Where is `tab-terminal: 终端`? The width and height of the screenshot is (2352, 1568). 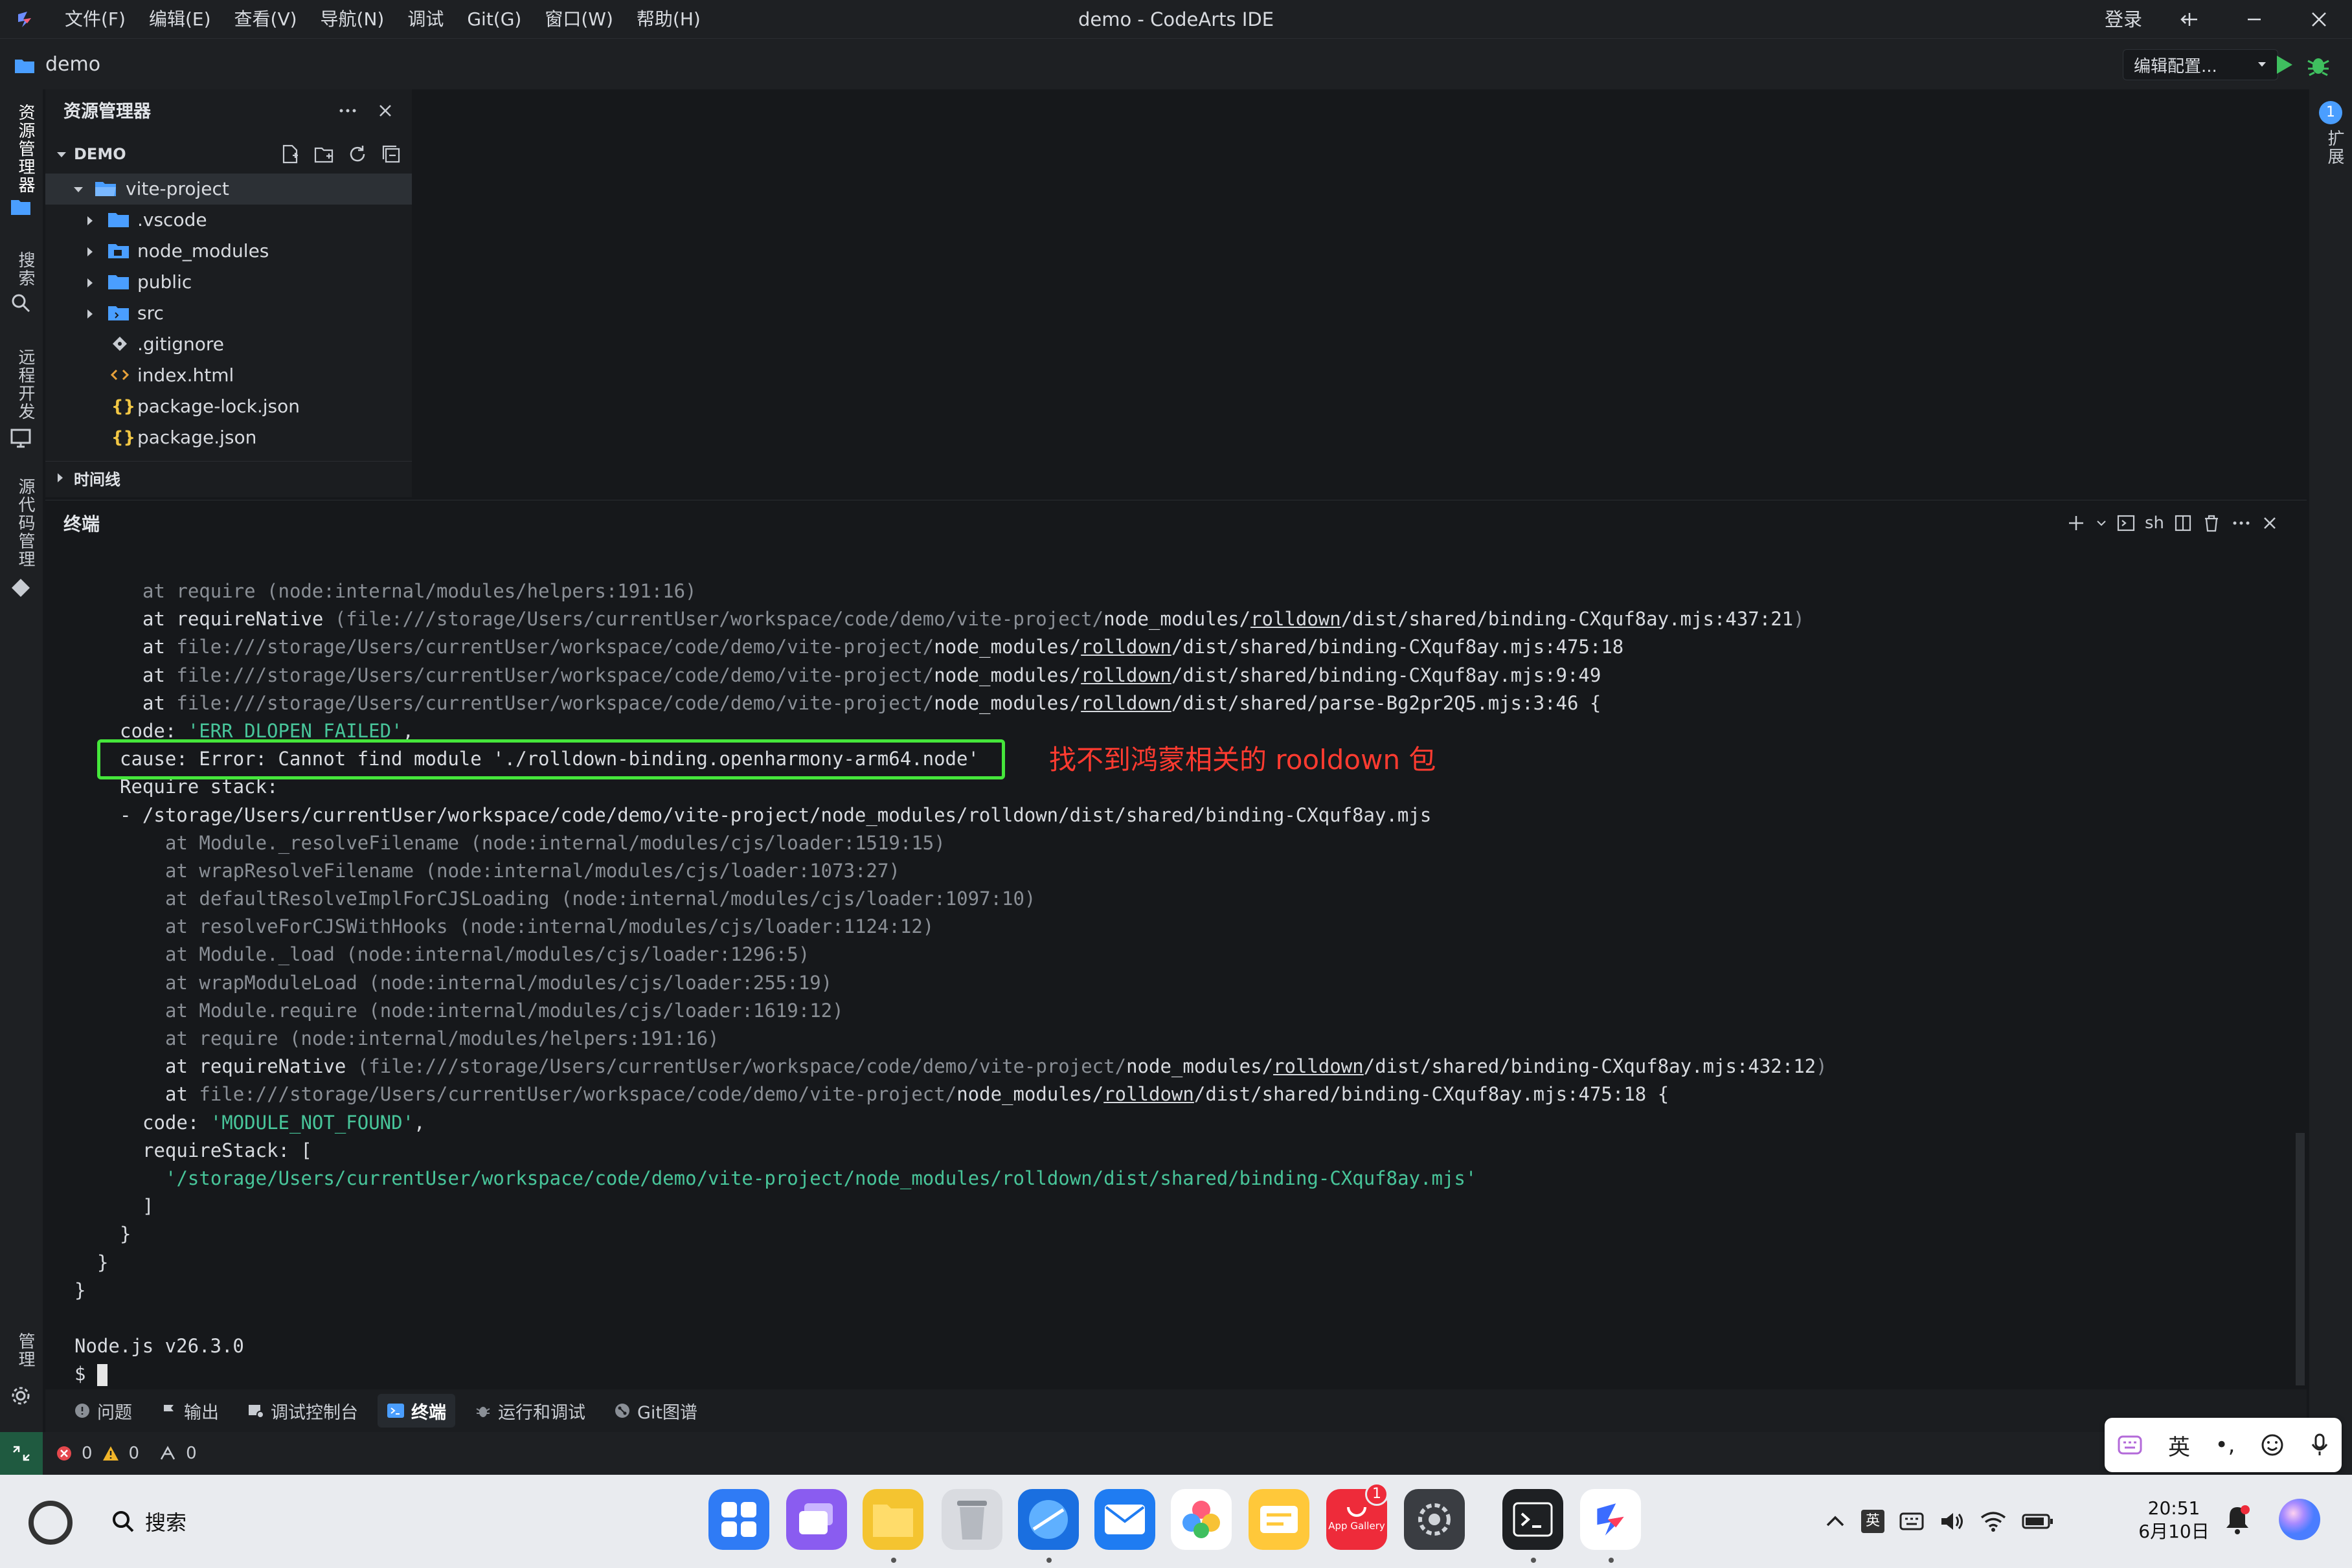 tab-terminal: 终端 is located at coordinates (416, 1411).